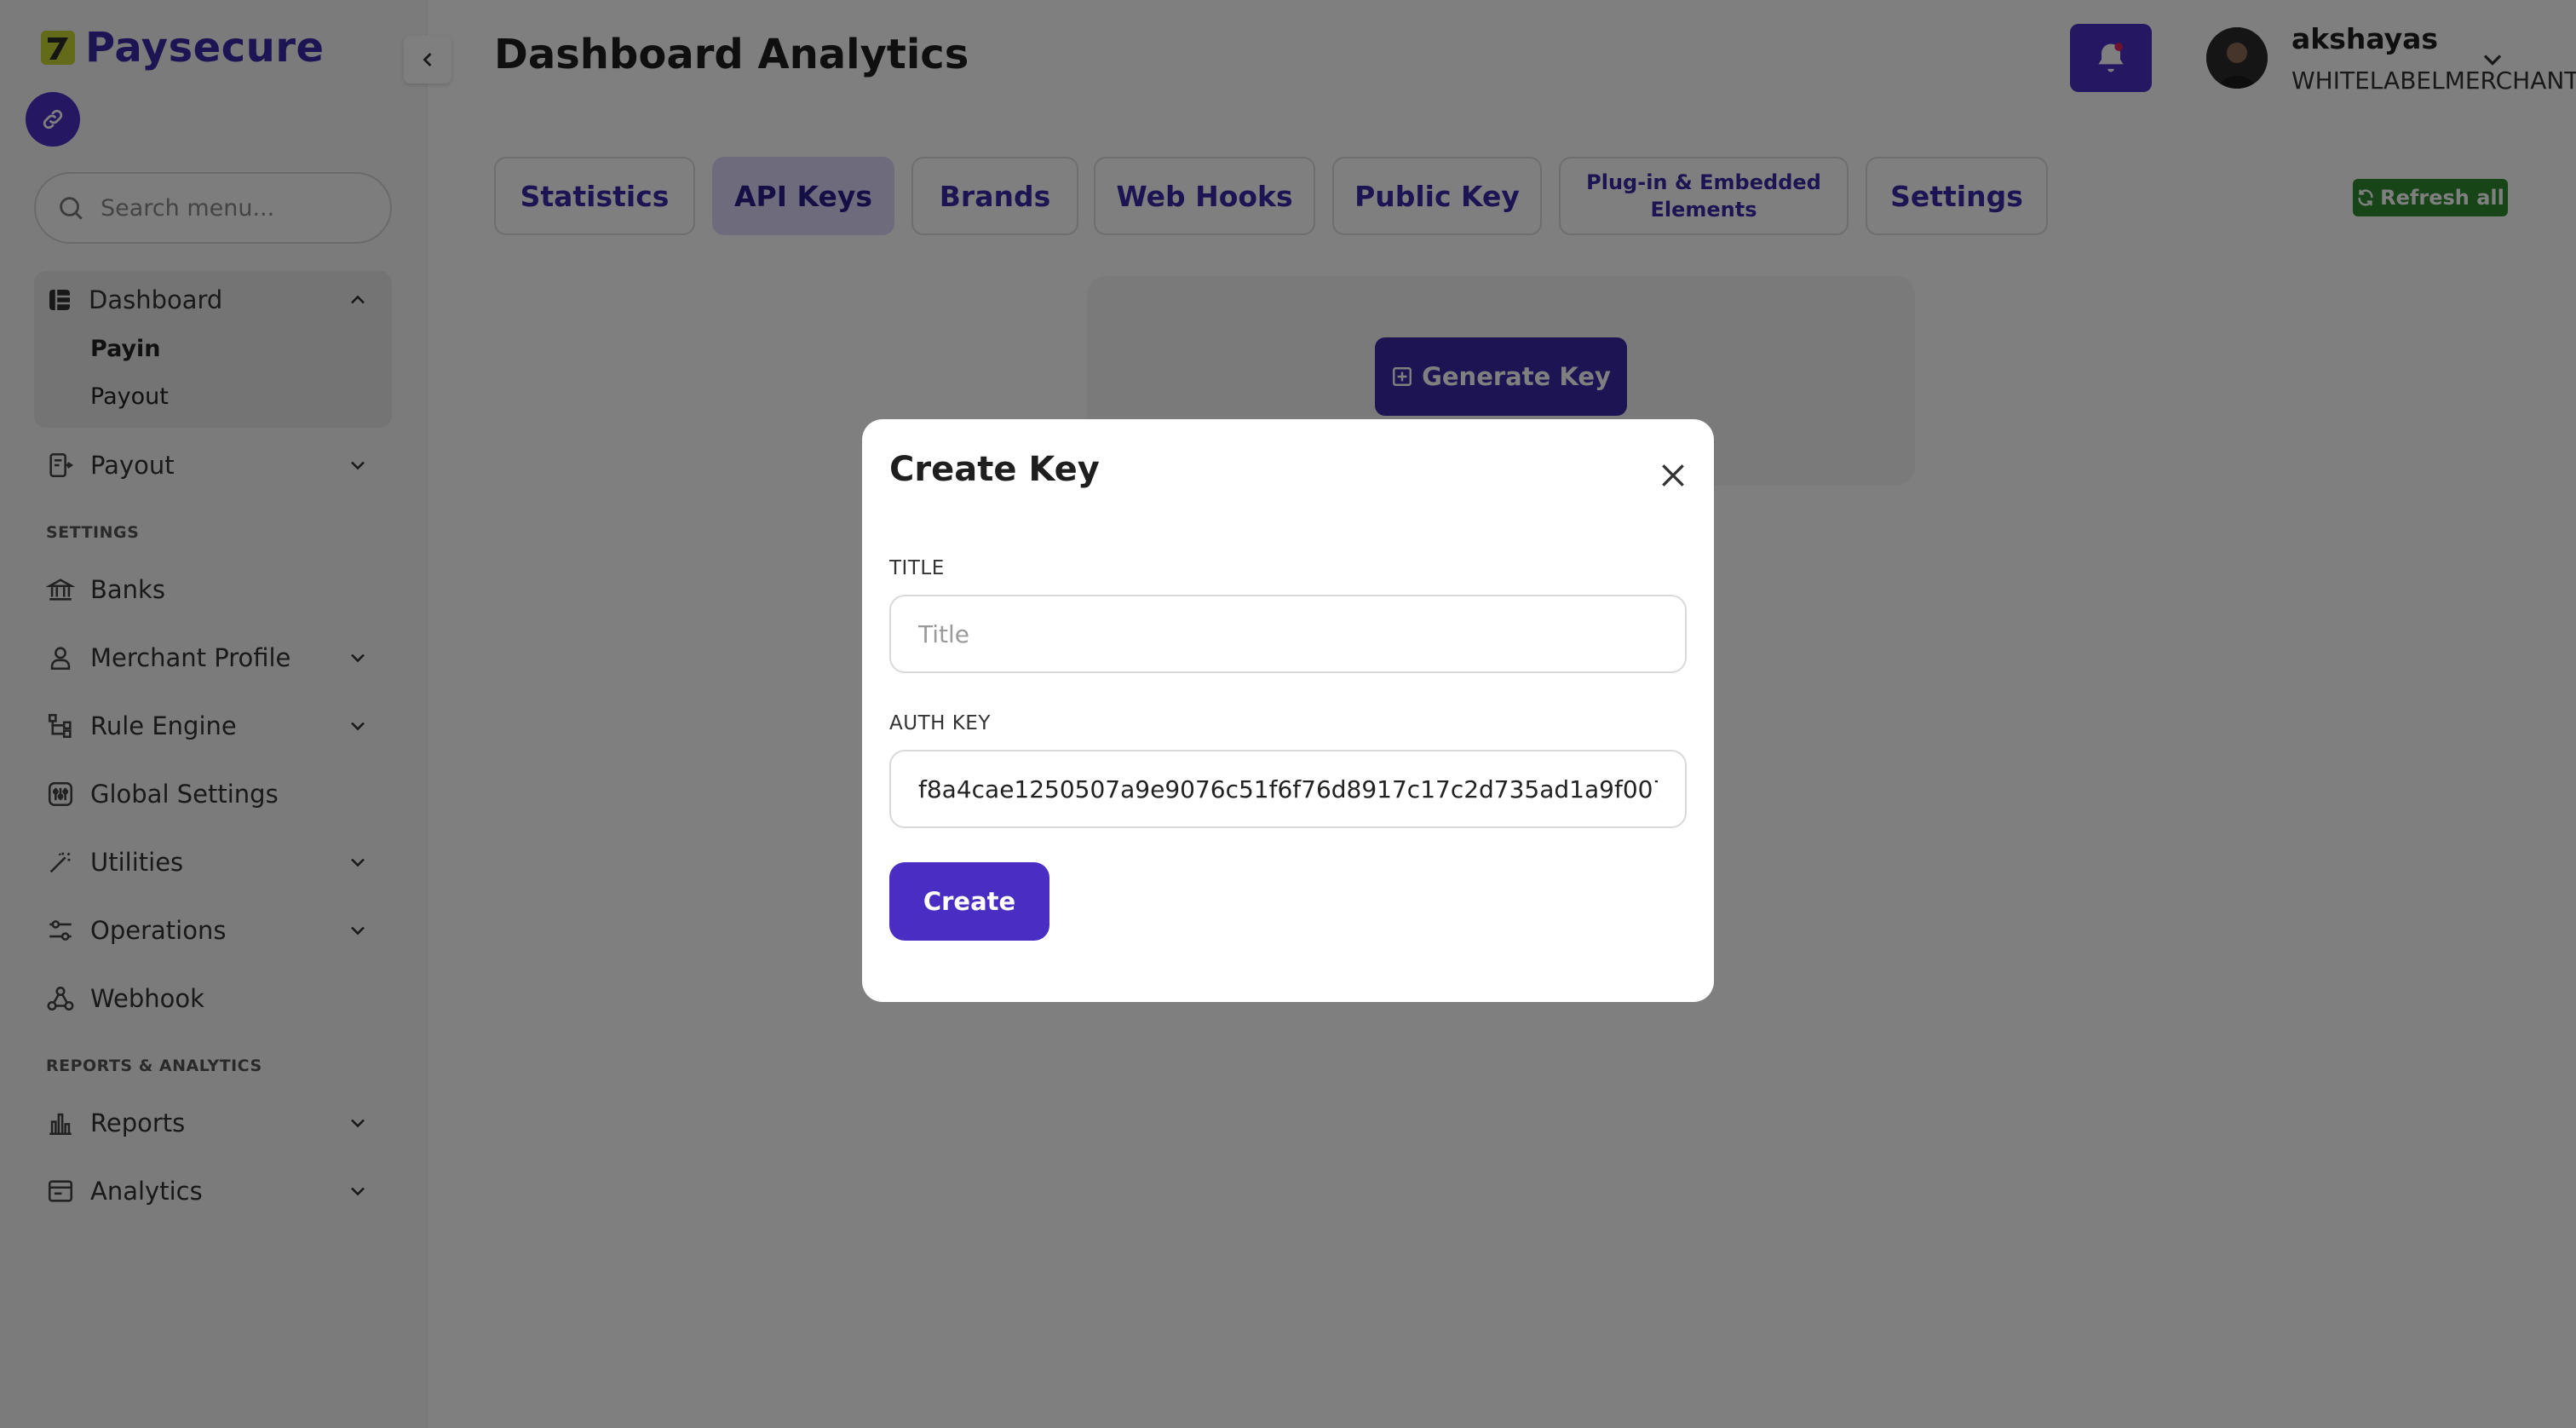  I want to click on title-field, so click(1288, 634).